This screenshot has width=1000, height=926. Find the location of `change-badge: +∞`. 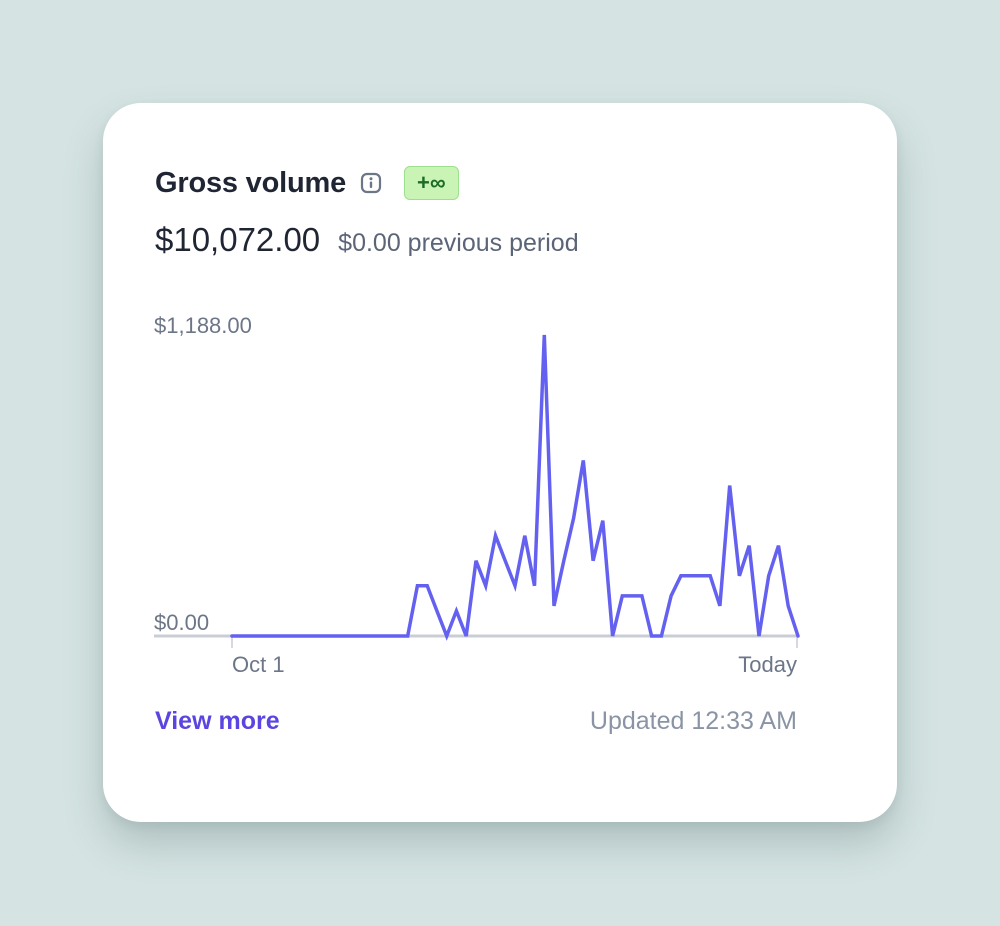

change-badge: +∞ is located at coordinates (431, 183).